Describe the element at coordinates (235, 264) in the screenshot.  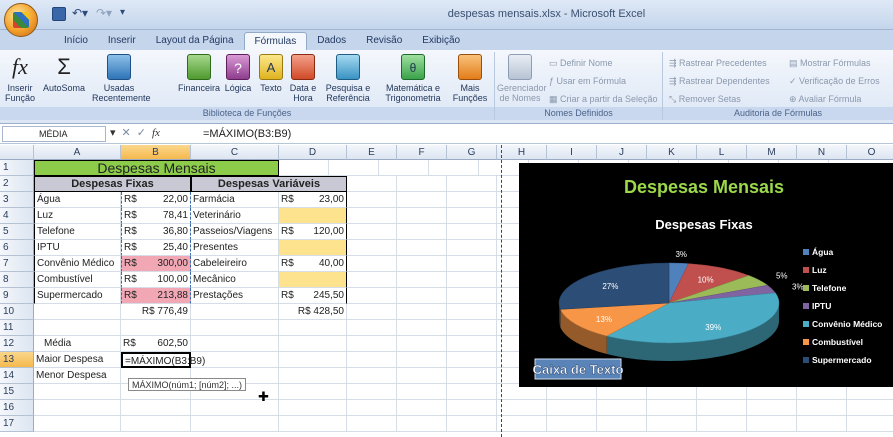
I see `variable-expense-name: Cabeleireiro` at that location.